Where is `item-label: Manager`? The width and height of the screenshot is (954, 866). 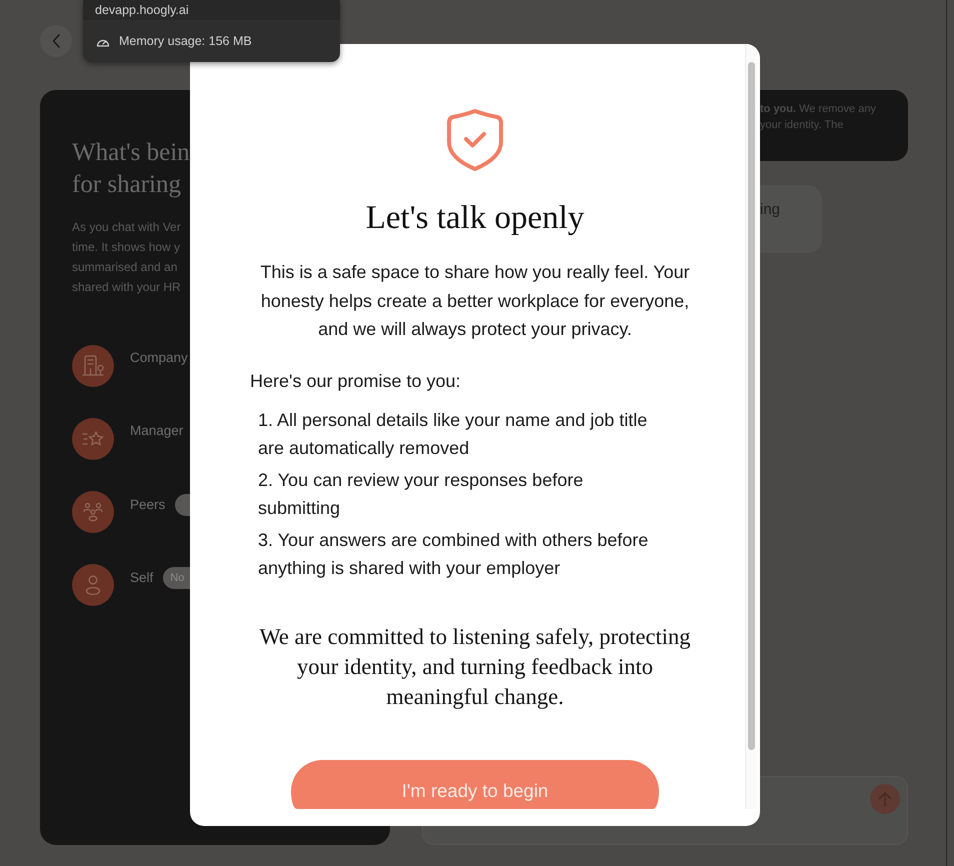
item-label: Manager is located at coordinates (157, 431).